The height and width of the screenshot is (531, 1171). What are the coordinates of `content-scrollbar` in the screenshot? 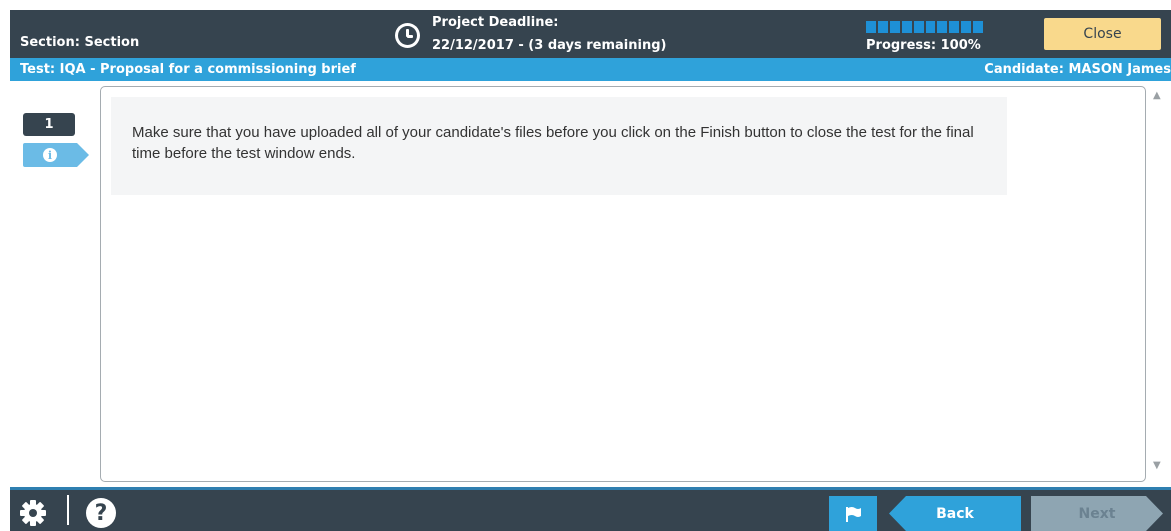 It's located at (1159, 284).